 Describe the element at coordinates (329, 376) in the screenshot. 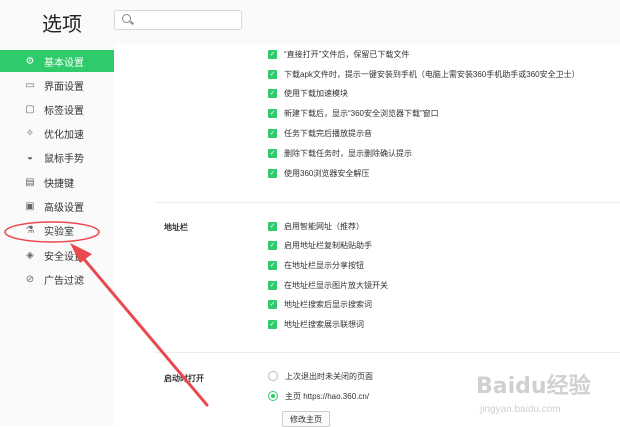

I see `option-label: 上次退出时未关闭的页面` at that location.